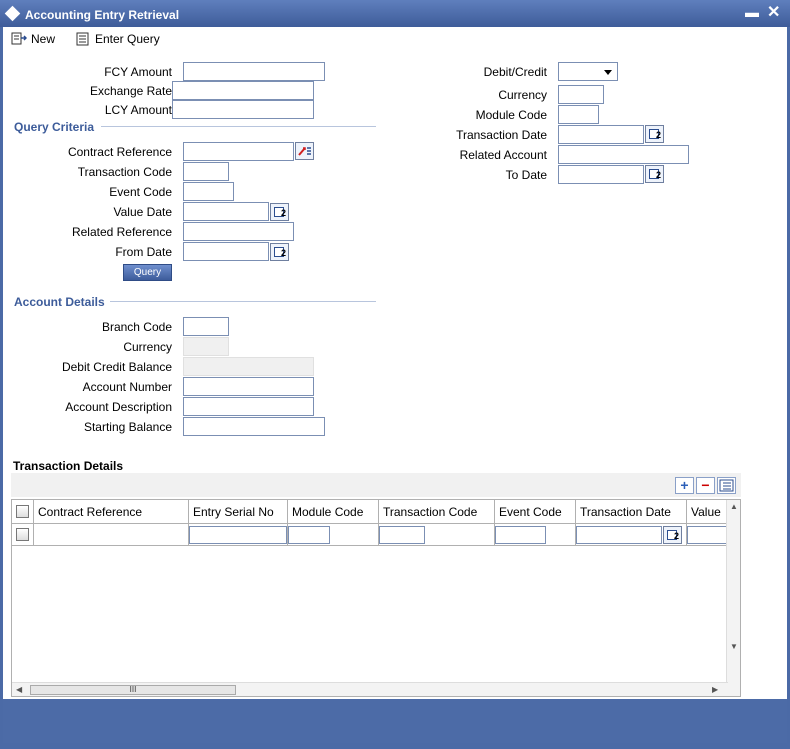 The width and height of the screenshot is (790, 749). What do you see at coordinates (243, 90) in the screenshot?
I see `exchange-rate-input` at bounding box center [243, 90].